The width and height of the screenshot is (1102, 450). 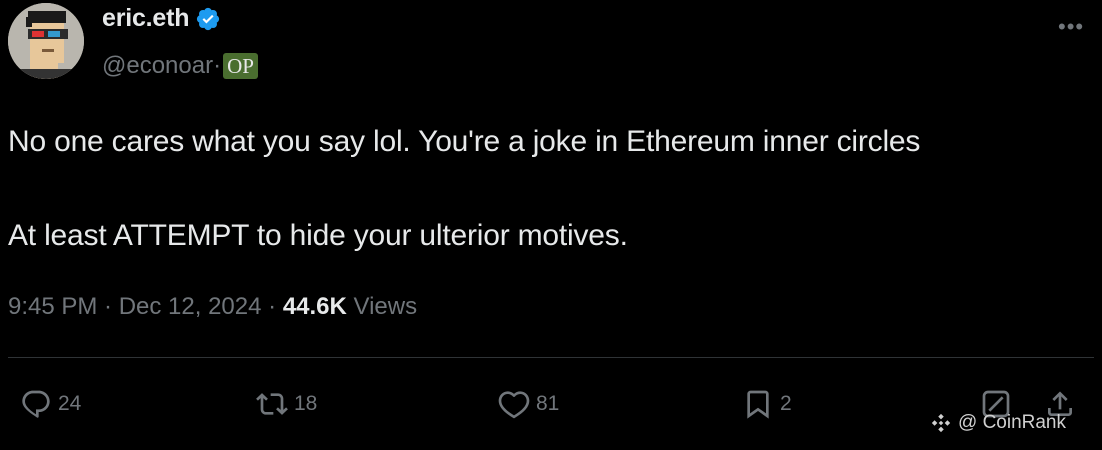 I want to click on repost-button: 18, so click(x=286, y=404).